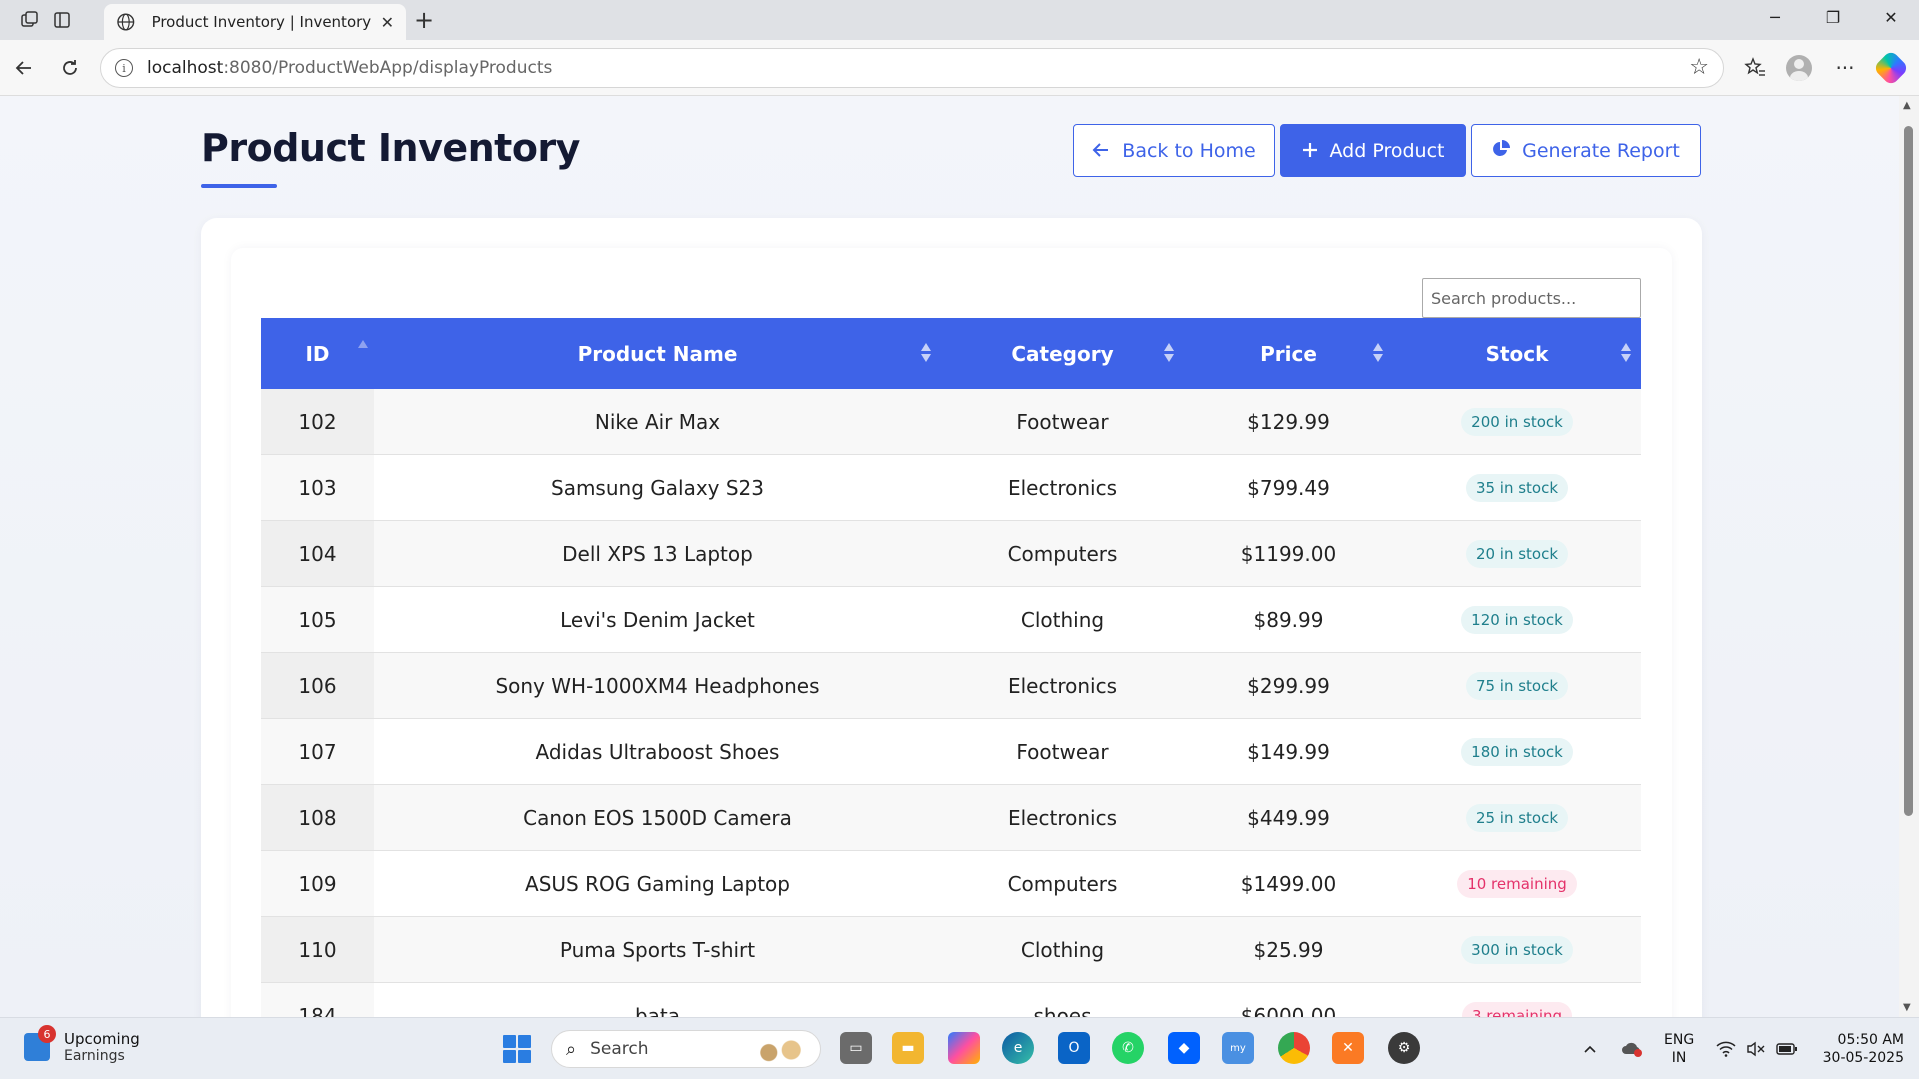 The width and height of the screenshot is (1919, 1079). What do you see at coordinates (1128, 1048) in the screenshot?
I see `whatsapp-icon: ✆` at bounding box center [1128, 1048].